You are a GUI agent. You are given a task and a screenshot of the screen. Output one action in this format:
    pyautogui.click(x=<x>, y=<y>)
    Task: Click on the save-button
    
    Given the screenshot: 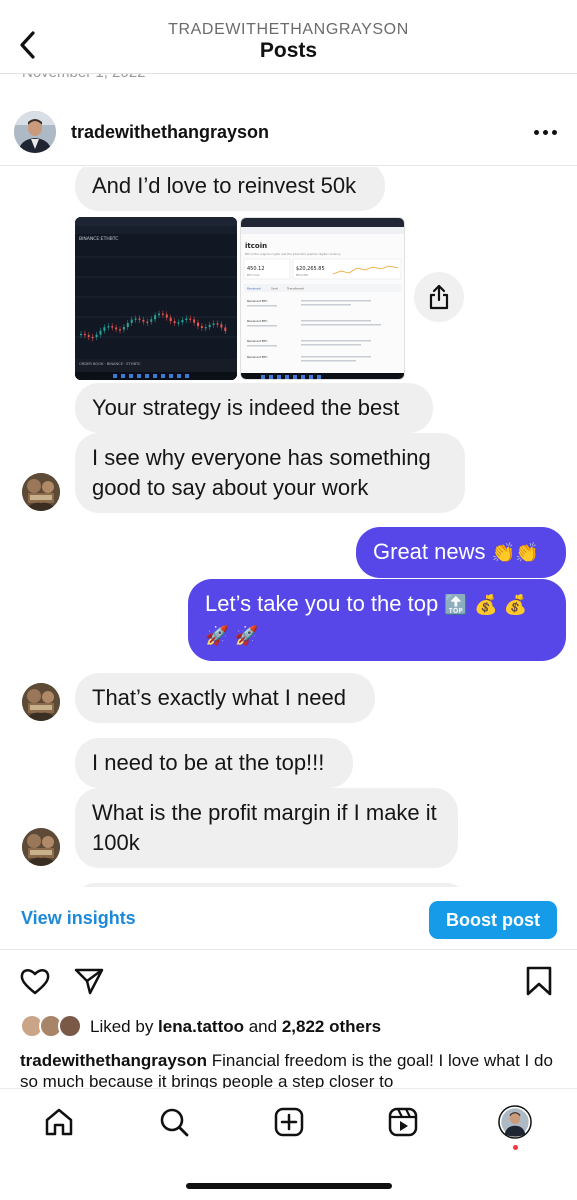 What is the action you would take?
    pyautogui.click(x=539, y=981)
    